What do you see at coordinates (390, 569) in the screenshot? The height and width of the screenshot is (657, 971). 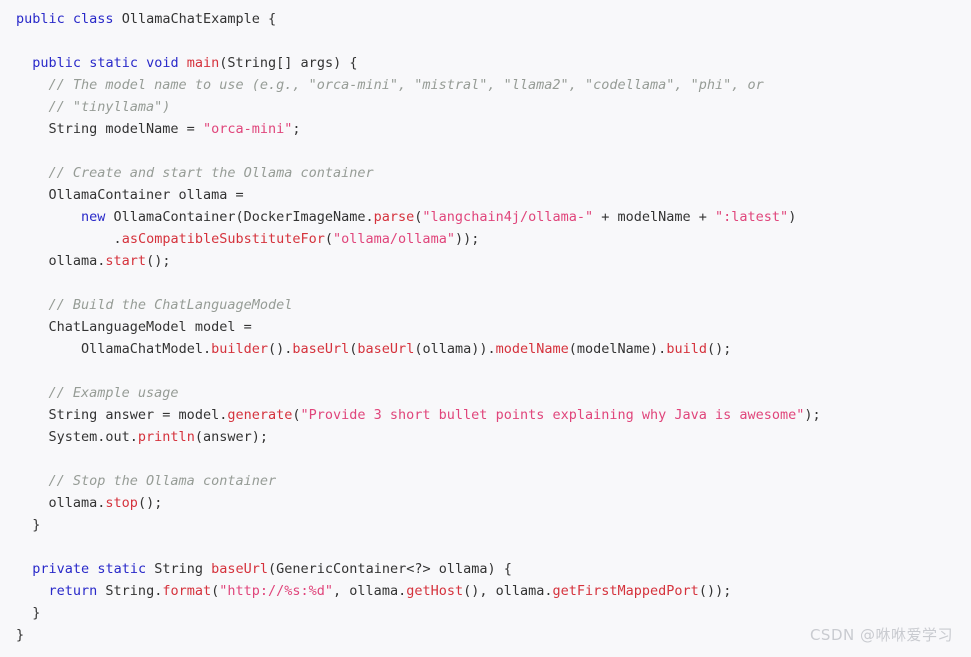 I see `code-token-plain: (GenericContainer<?> ollama) {` at bounding box center [390, 569].